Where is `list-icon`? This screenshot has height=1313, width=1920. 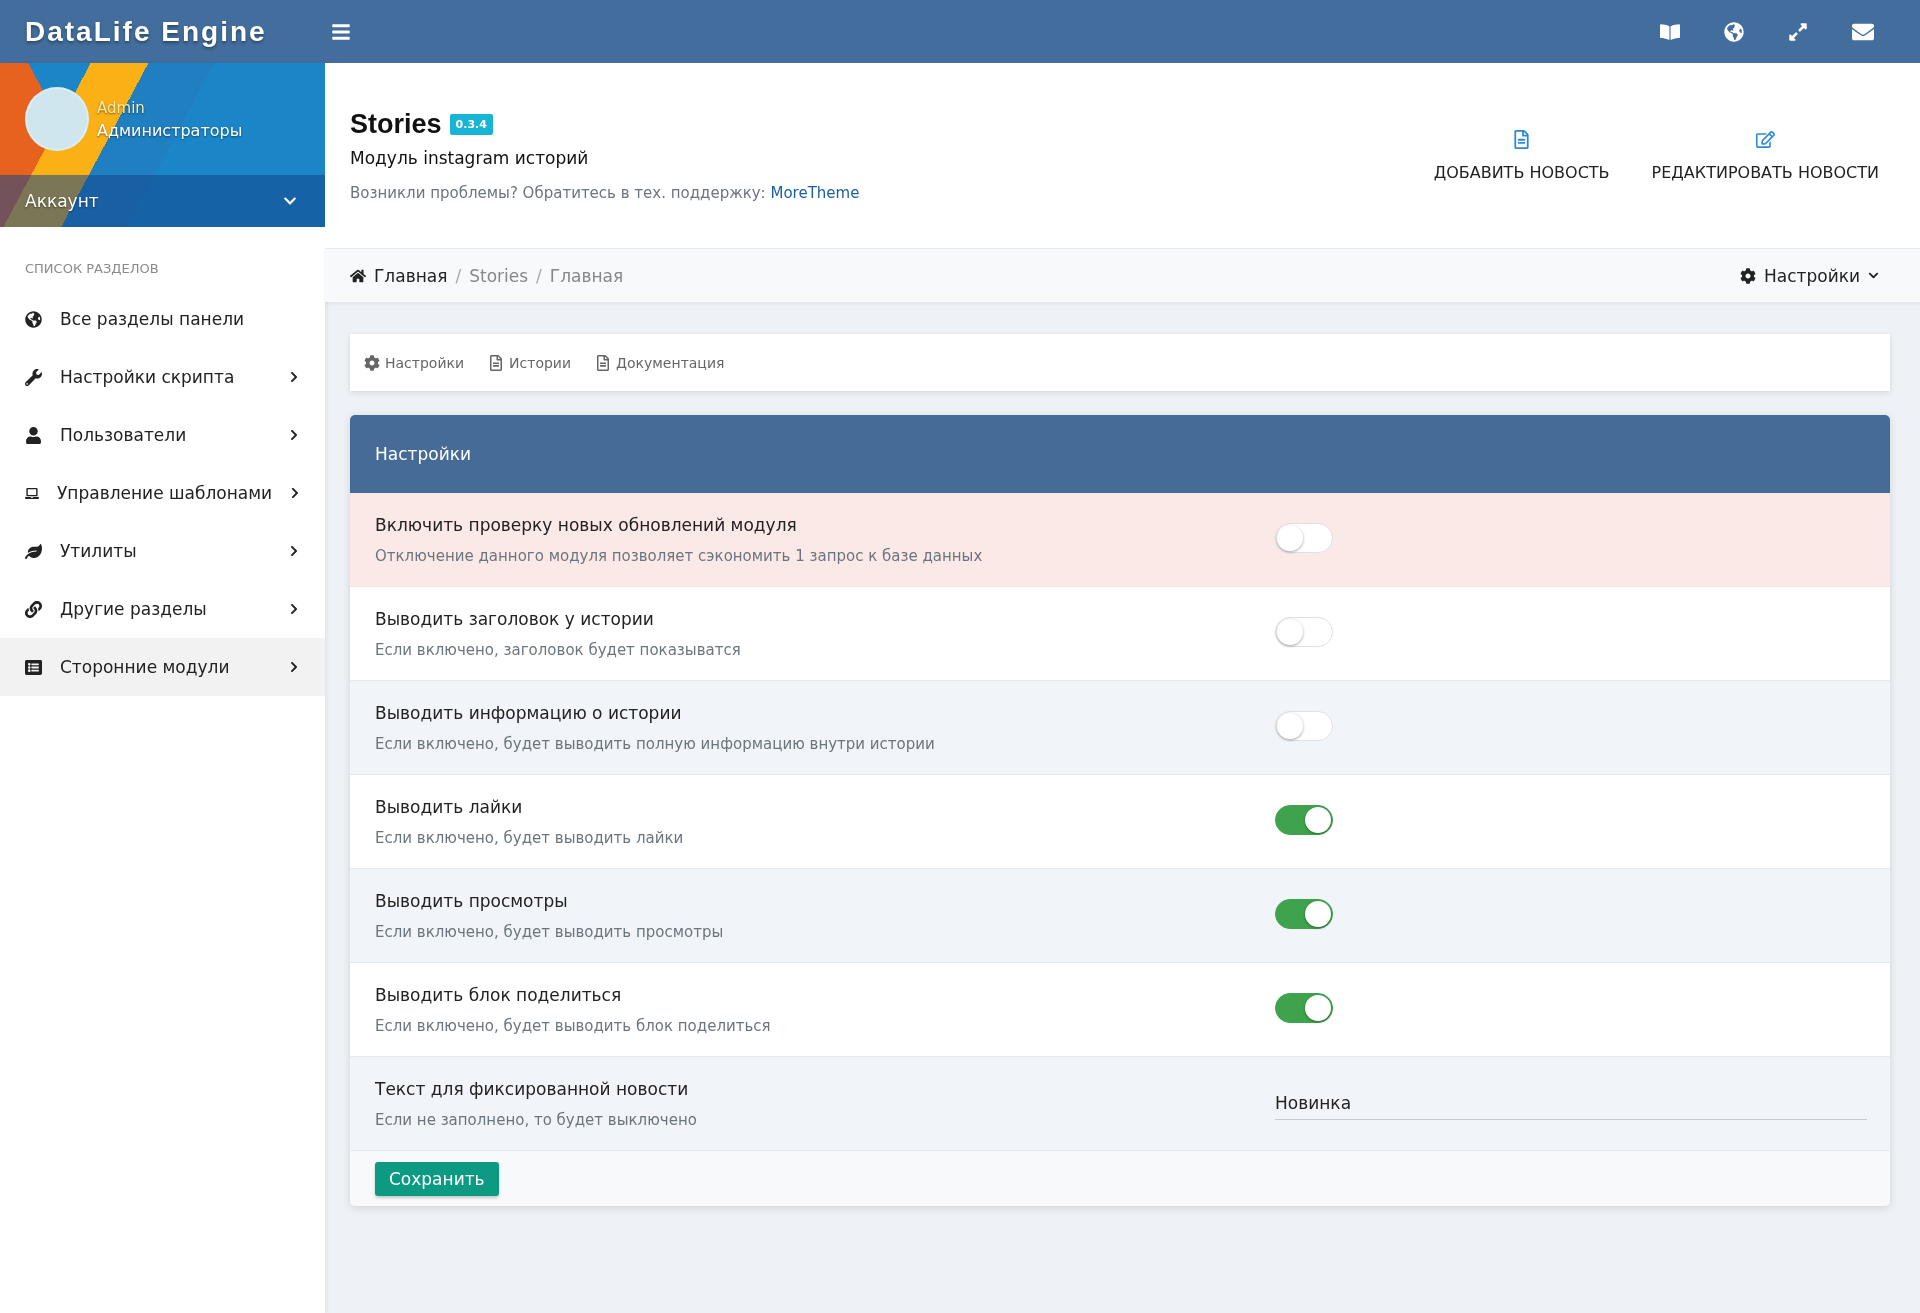 list-icon is located at coordinates (33, 667).